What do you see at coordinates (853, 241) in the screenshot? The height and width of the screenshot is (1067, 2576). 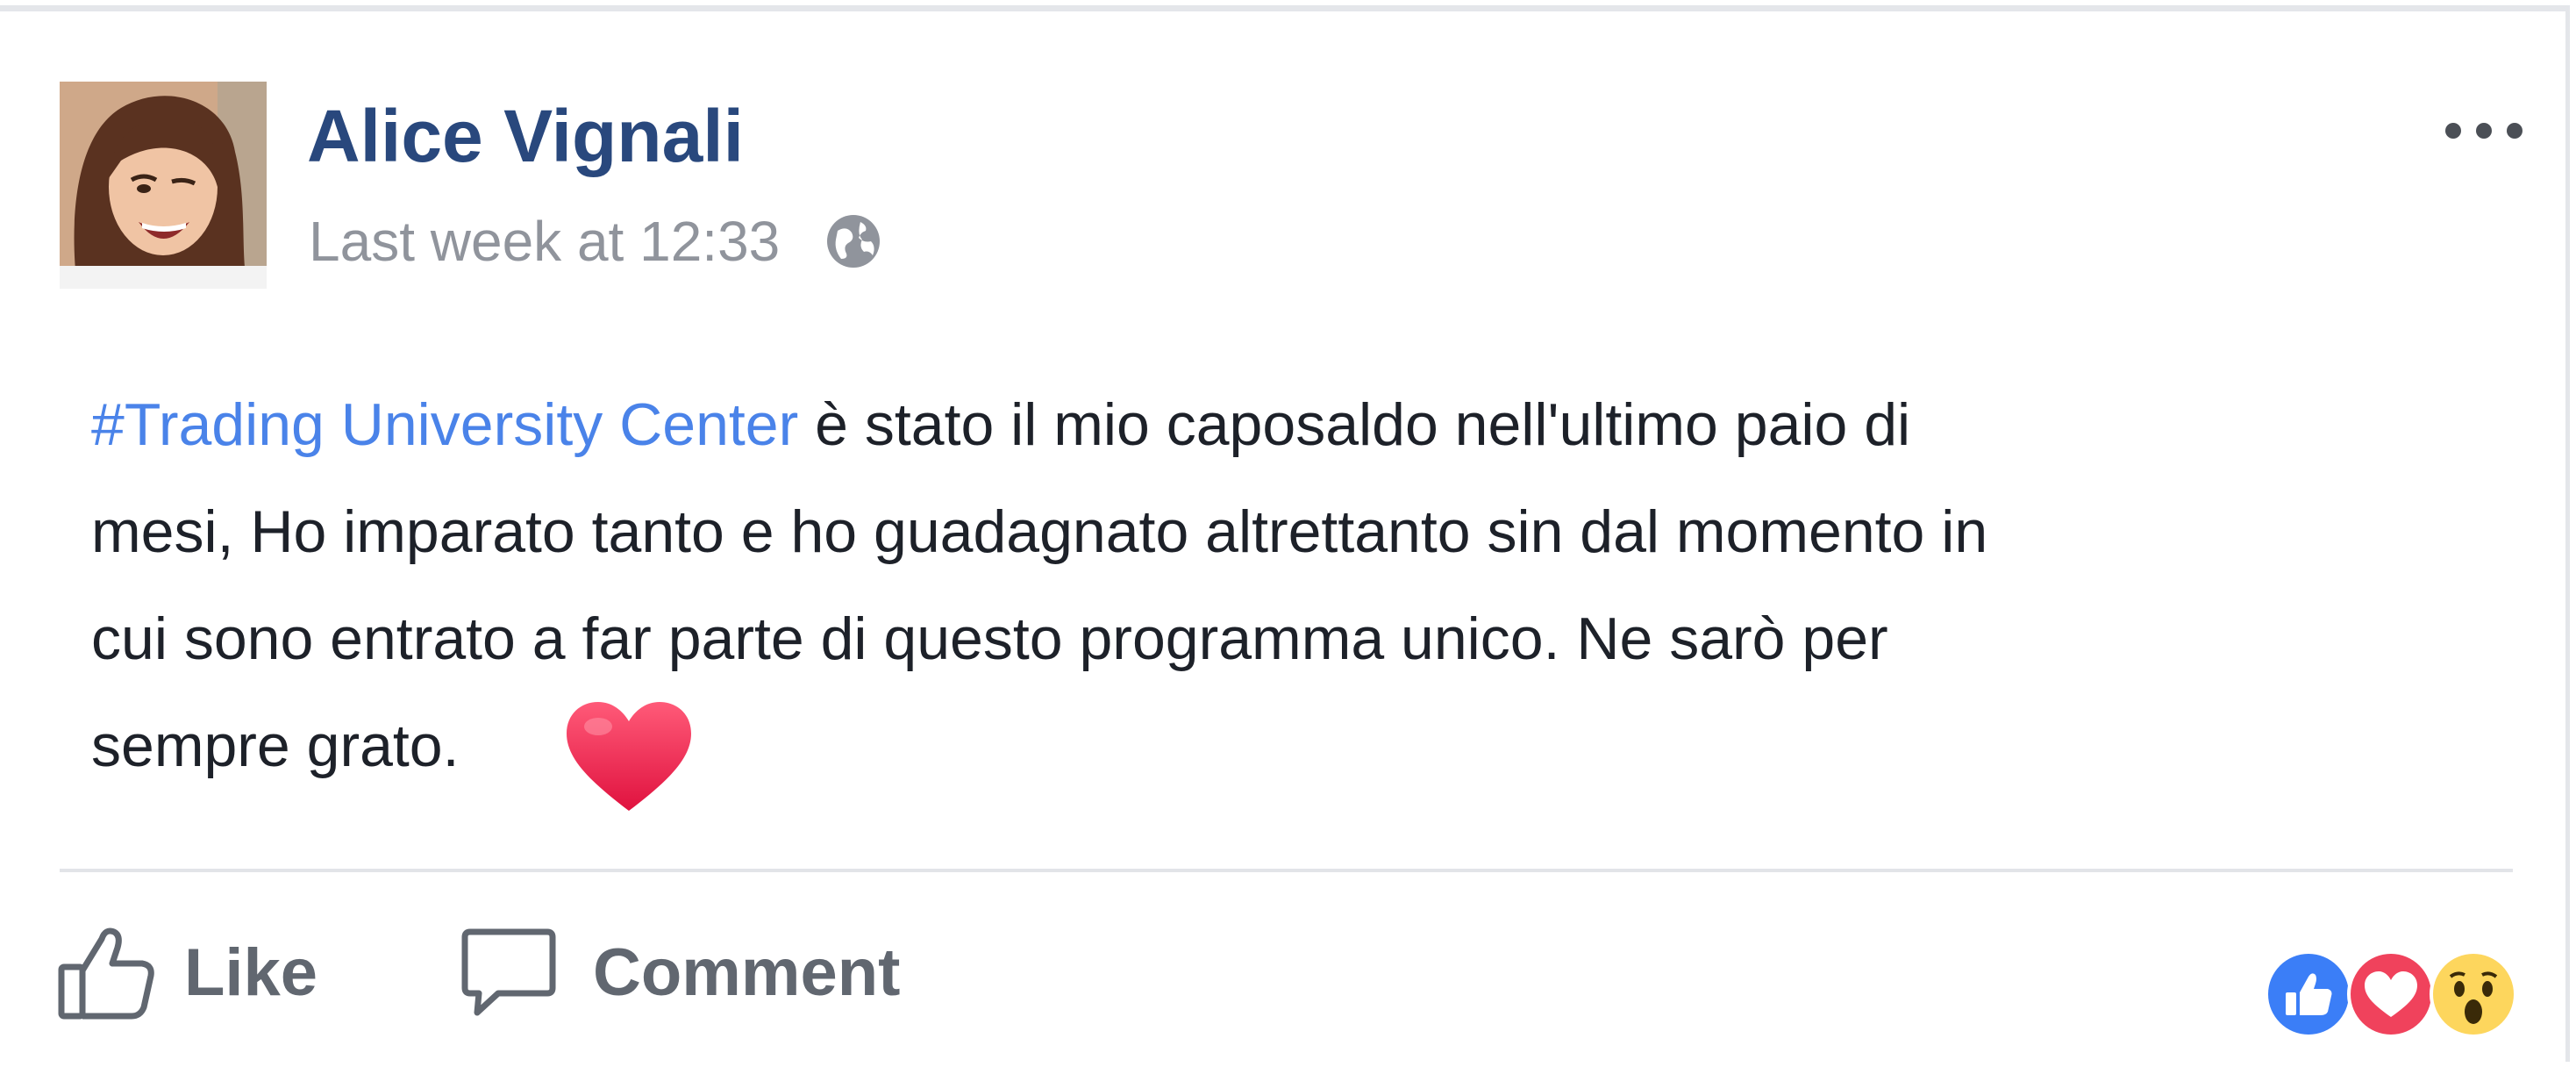 I see `globe-icon` at bounding box center [853, 241].